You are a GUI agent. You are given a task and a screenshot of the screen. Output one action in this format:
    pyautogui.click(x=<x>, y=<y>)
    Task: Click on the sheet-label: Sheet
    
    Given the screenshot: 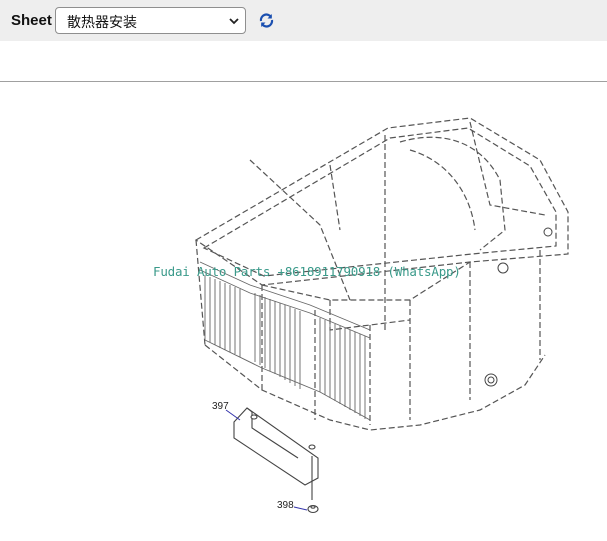 What is the action you would take?
    pyautogui.click(x=31, y=20)
    